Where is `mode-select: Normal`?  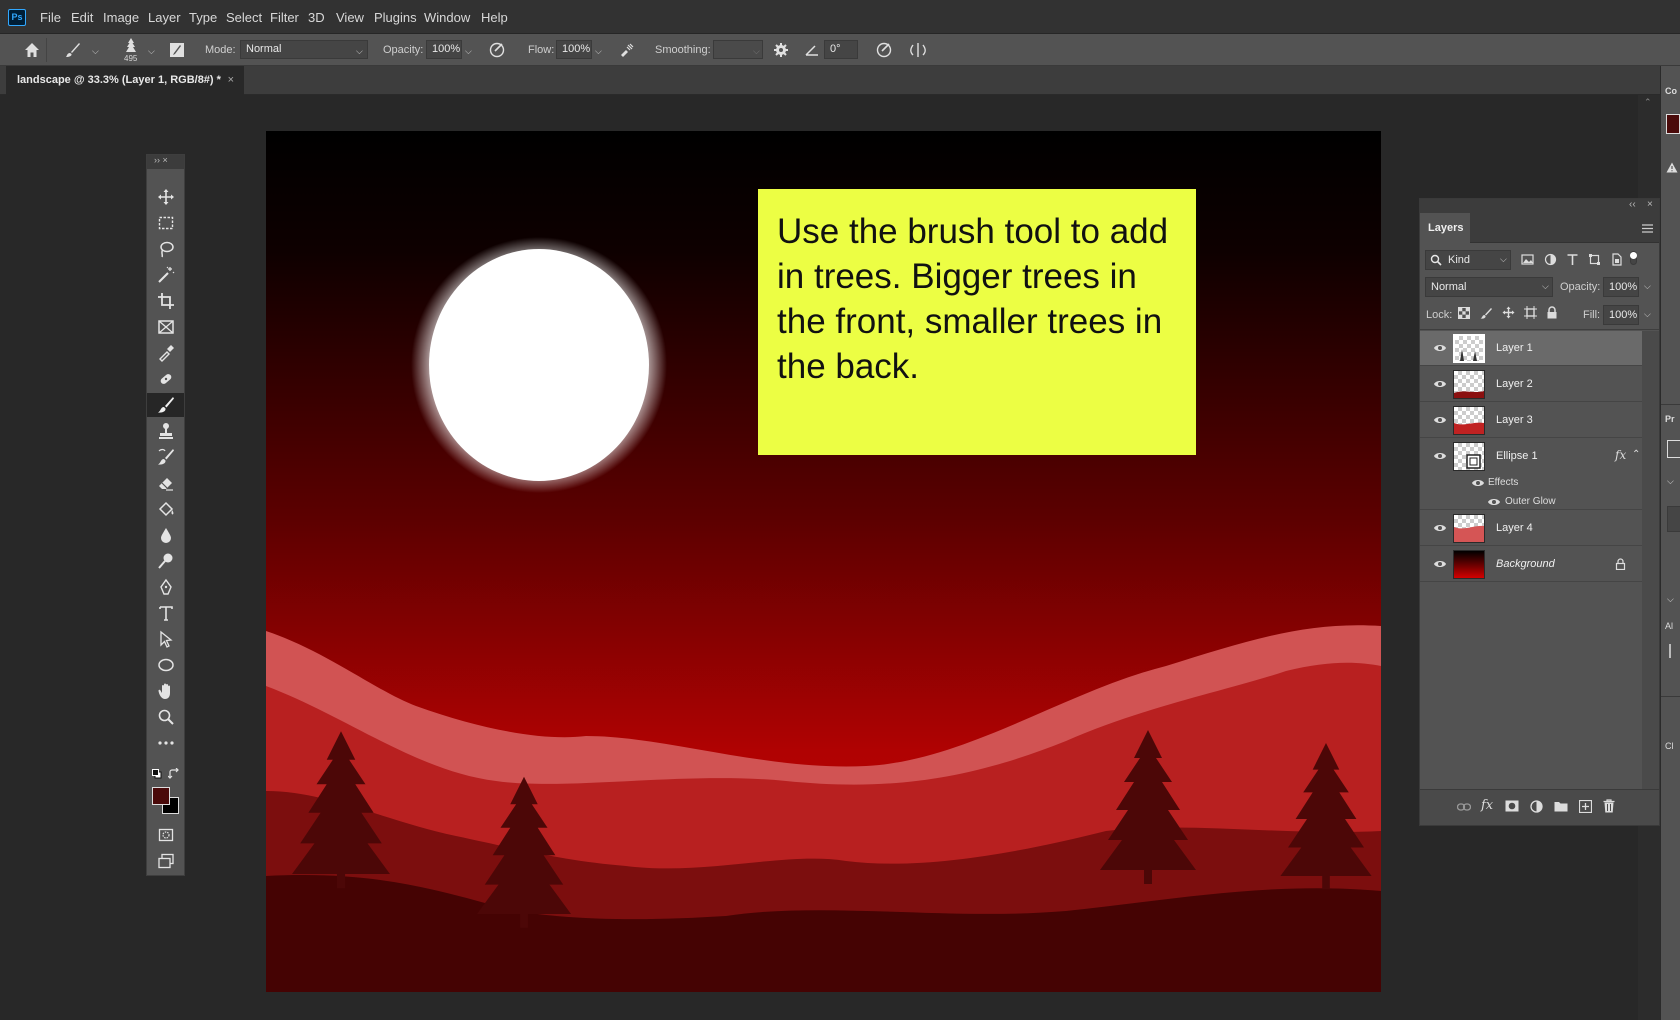
mode-select: Normal is located at coordinates (304, 49).